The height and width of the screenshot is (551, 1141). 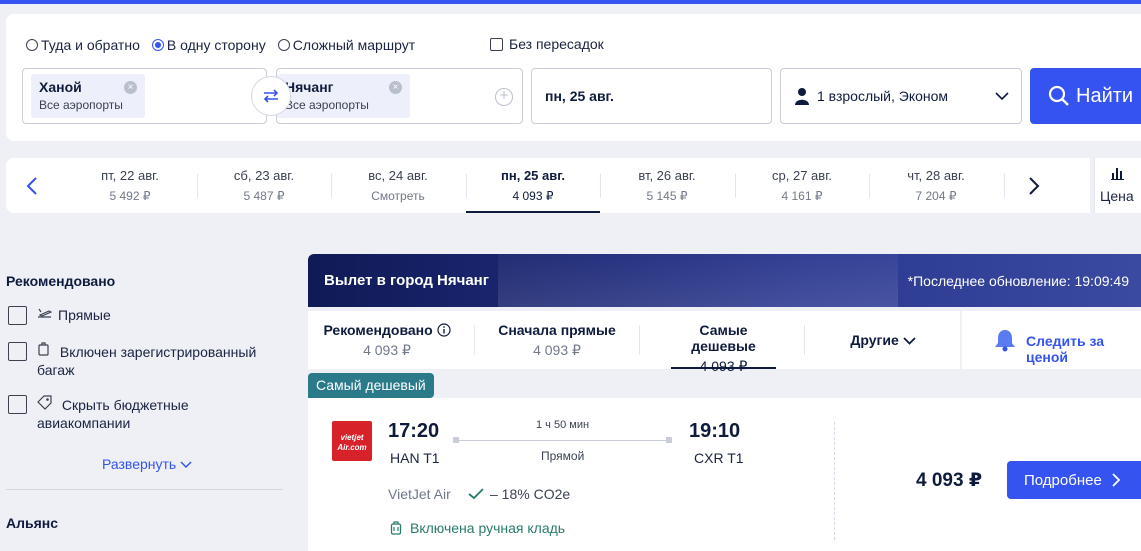 I want to click on date-value: пн, 25 авг., so click(x=579, y=96).